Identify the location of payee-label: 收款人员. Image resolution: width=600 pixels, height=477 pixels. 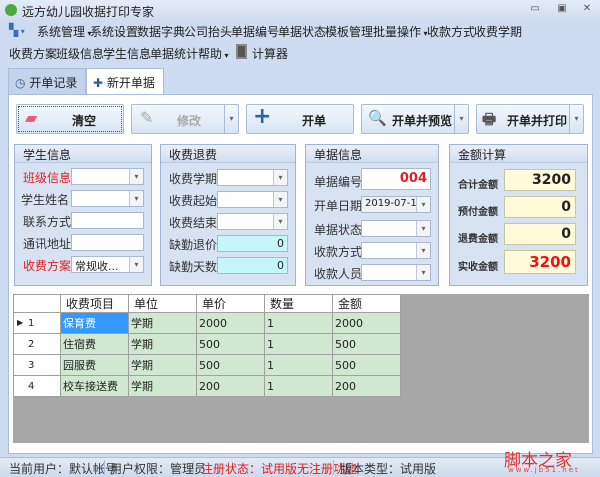
(338, 274).